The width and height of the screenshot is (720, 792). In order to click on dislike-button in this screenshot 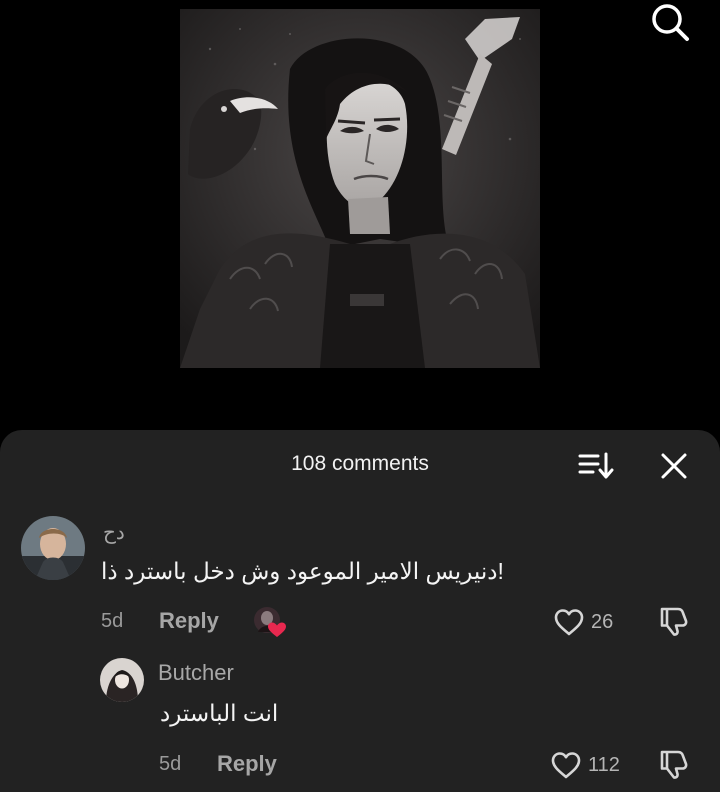, I will do `click(675, 621)`.